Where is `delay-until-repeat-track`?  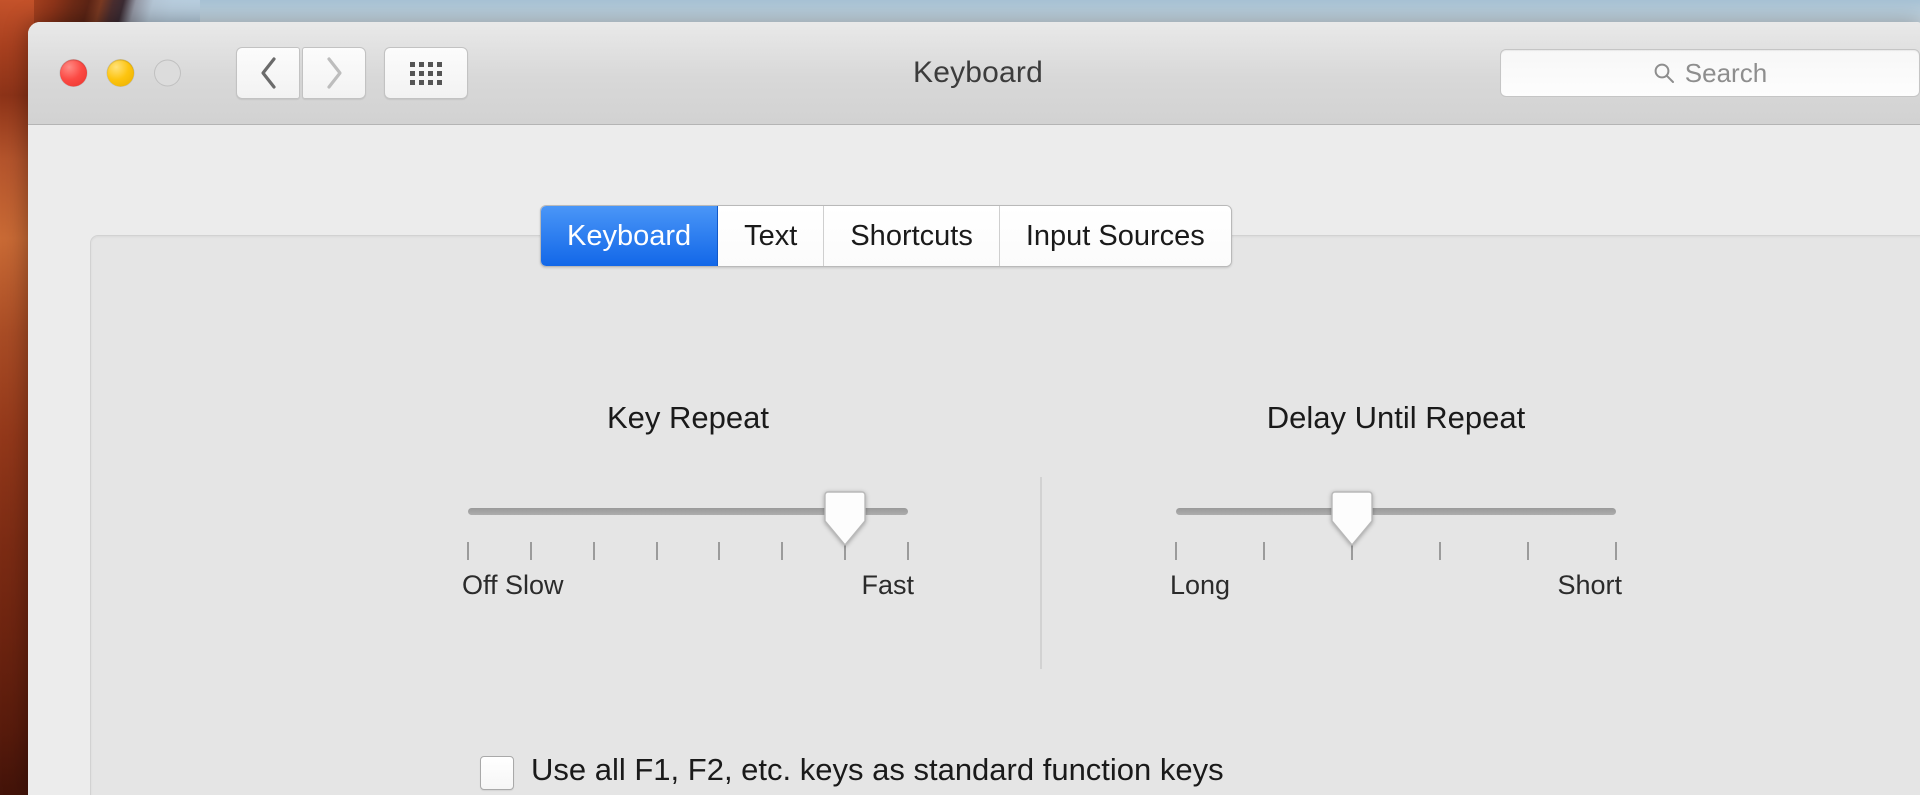
delay-until-repeat-track is located at coordinates (1396, 511).